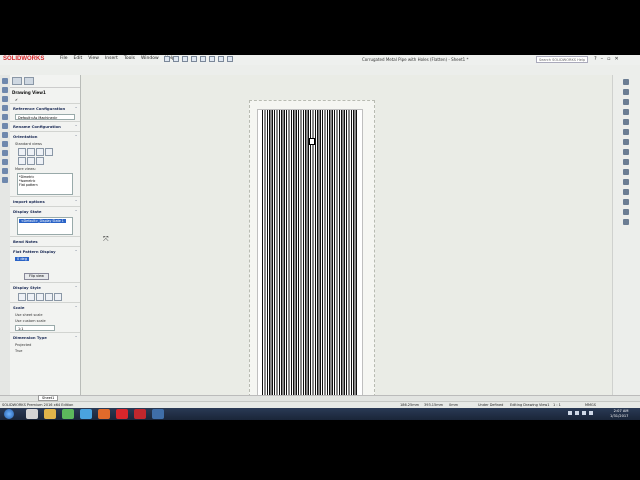 This screenshot has width=640, height=480. I want to click on view-palette-icon, so click(626, 112).